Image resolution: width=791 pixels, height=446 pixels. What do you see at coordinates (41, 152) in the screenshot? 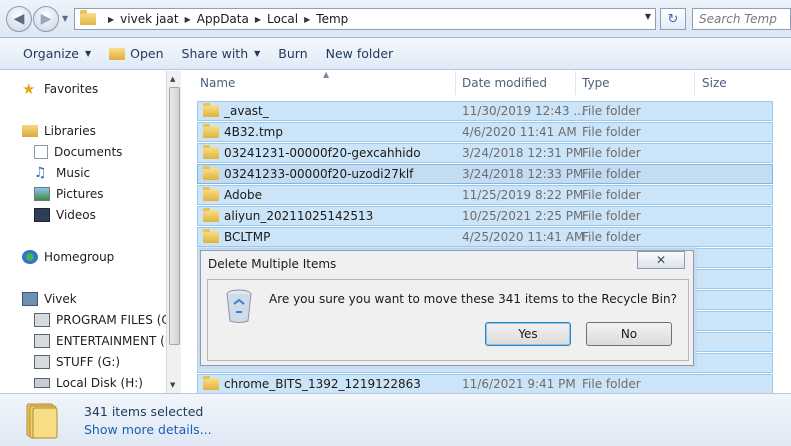
I see `documents-icon` at bounding box center [41, 152].